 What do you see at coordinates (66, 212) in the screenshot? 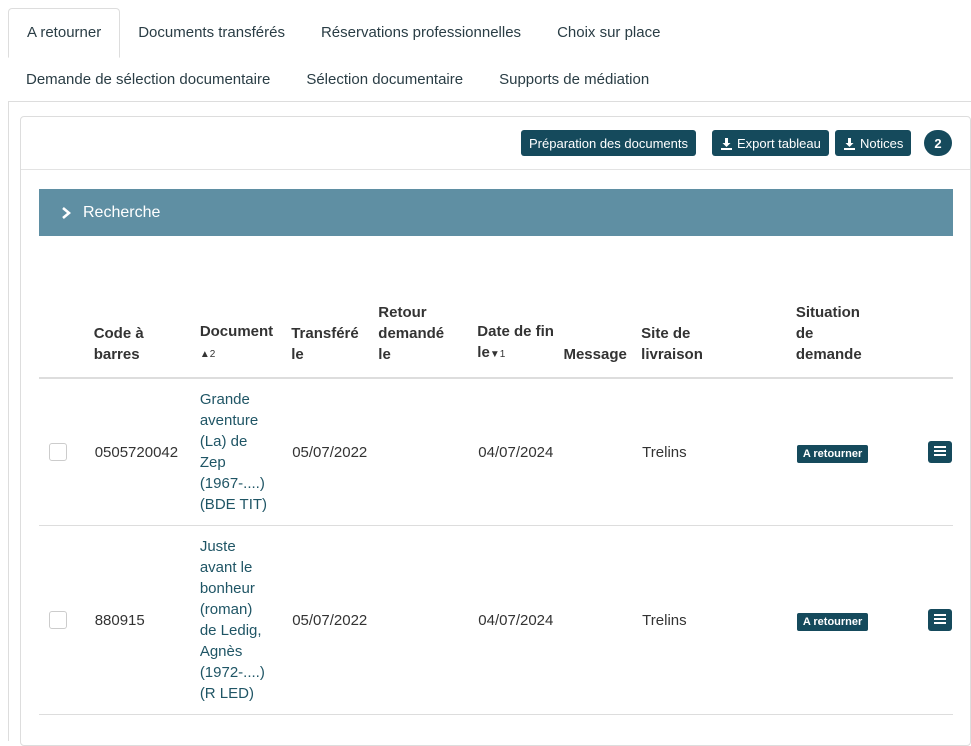
I see `chevron-right-icon` at bounding box center [66, 212].